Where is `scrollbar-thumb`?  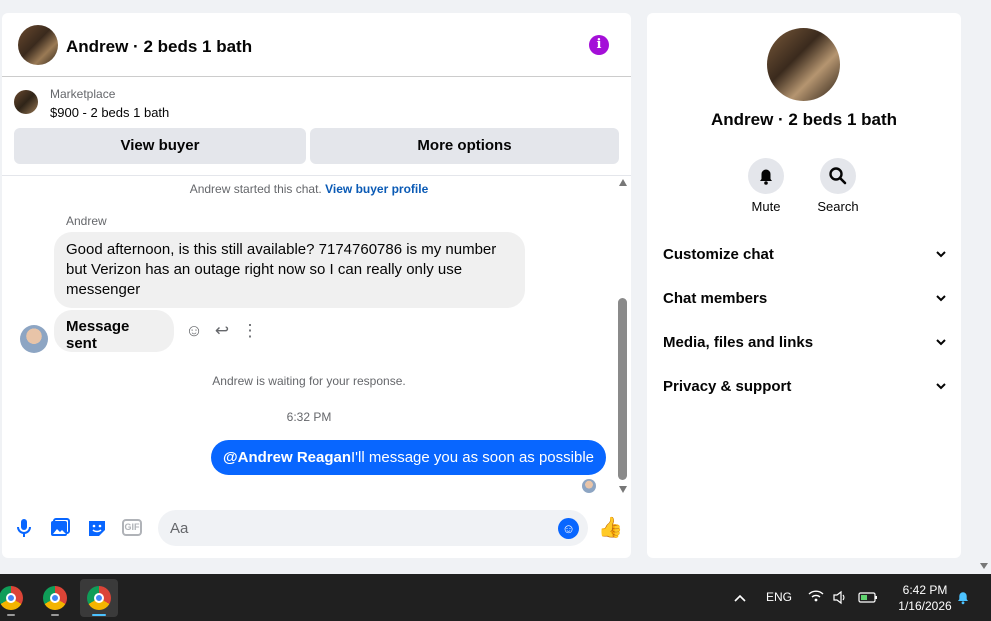
scrollbar-thumb is located at coordinates (622, 389).